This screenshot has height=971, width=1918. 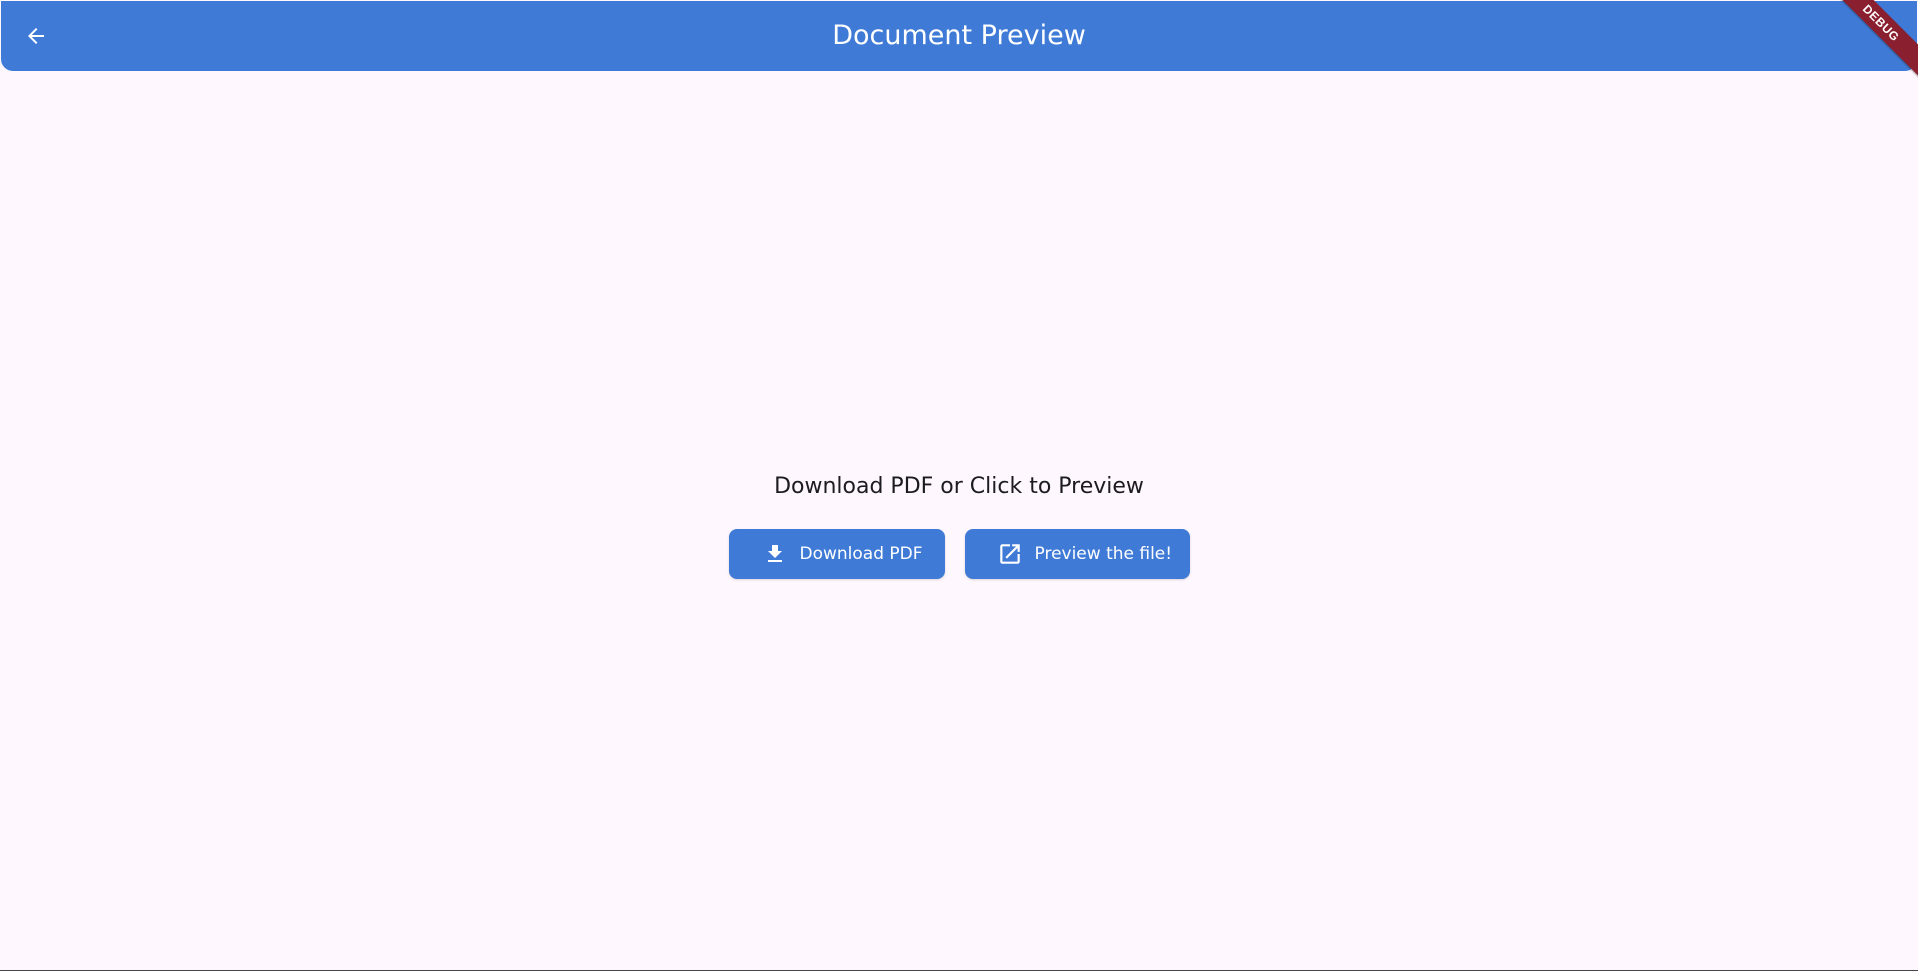 I want to click on preview-file-button: Preview the file!, so click(x=1077, y=554).